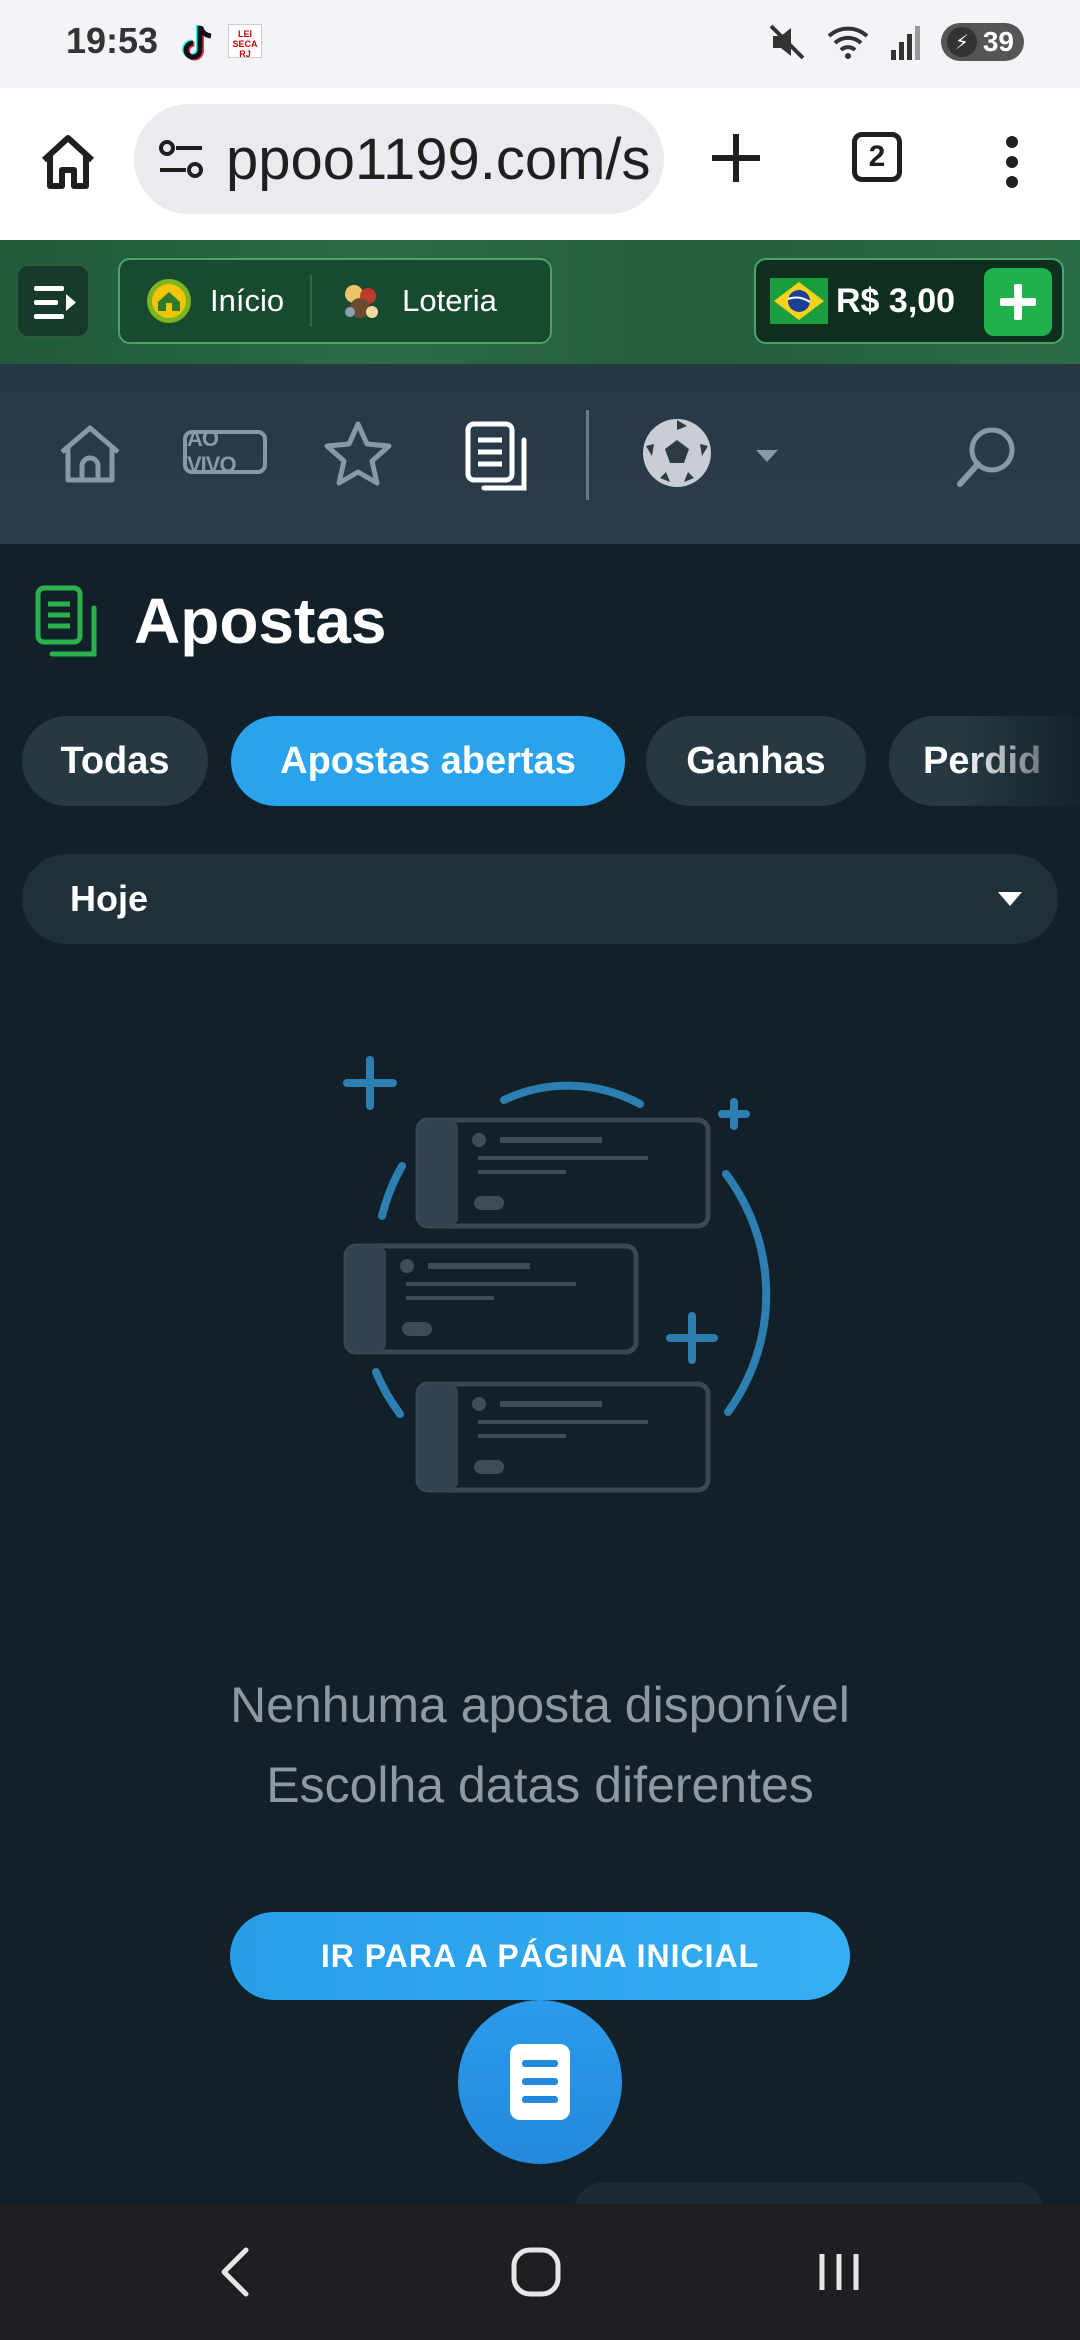  I want to click on news-app-icon: LEI SECA RJ, so click(245, 41).